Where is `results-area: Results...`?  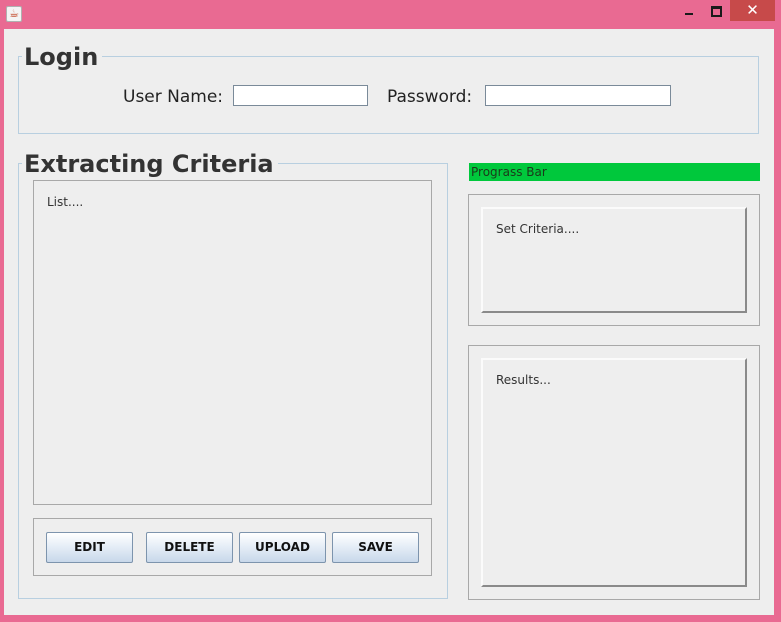
results-area: Results... is located at coordinates (614, 472).